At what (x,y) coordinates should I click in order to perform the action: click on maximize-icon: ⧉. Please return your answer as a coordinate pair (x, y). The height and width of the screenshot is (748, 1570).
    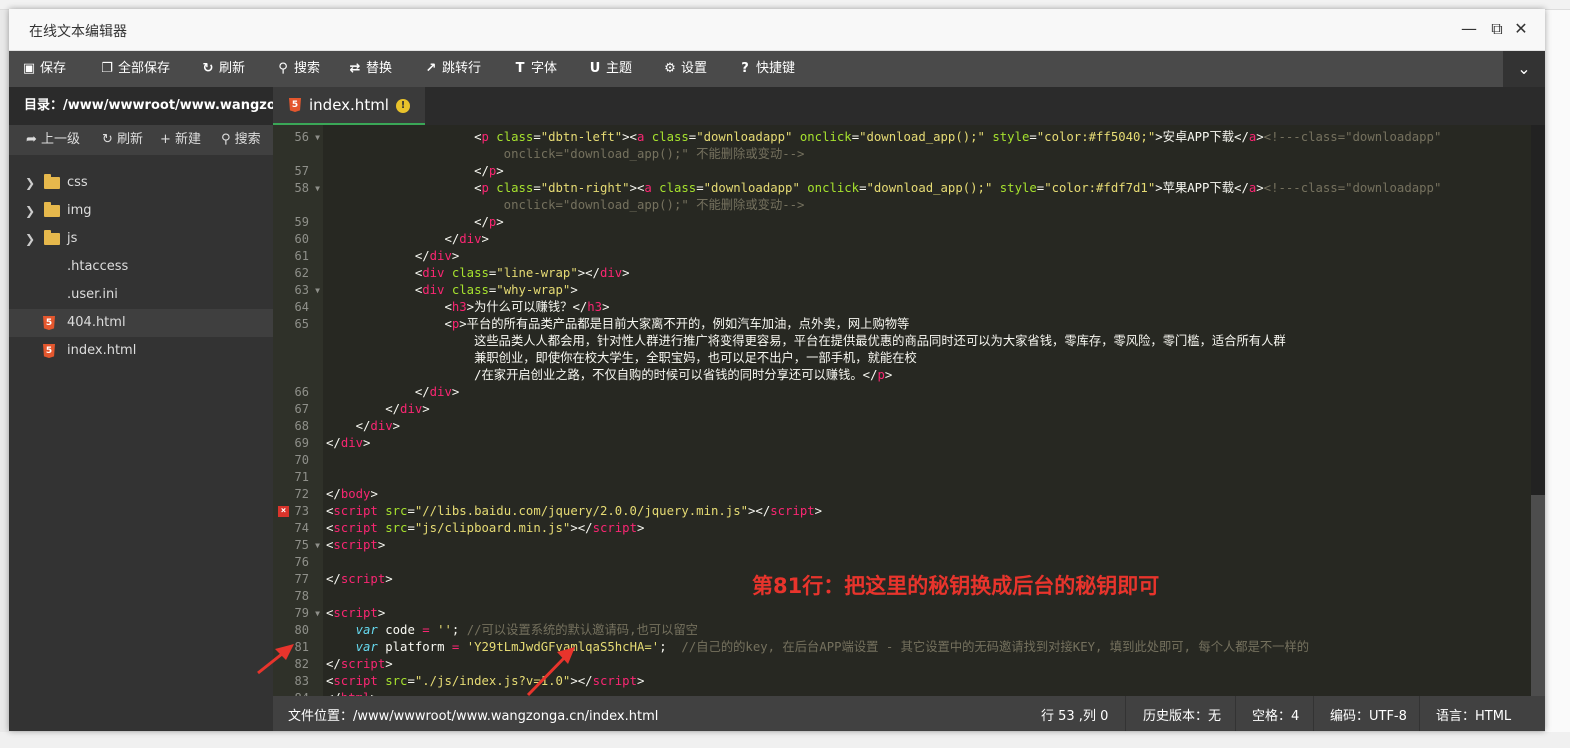
    Looking at the image, I should click on (1497, 29).